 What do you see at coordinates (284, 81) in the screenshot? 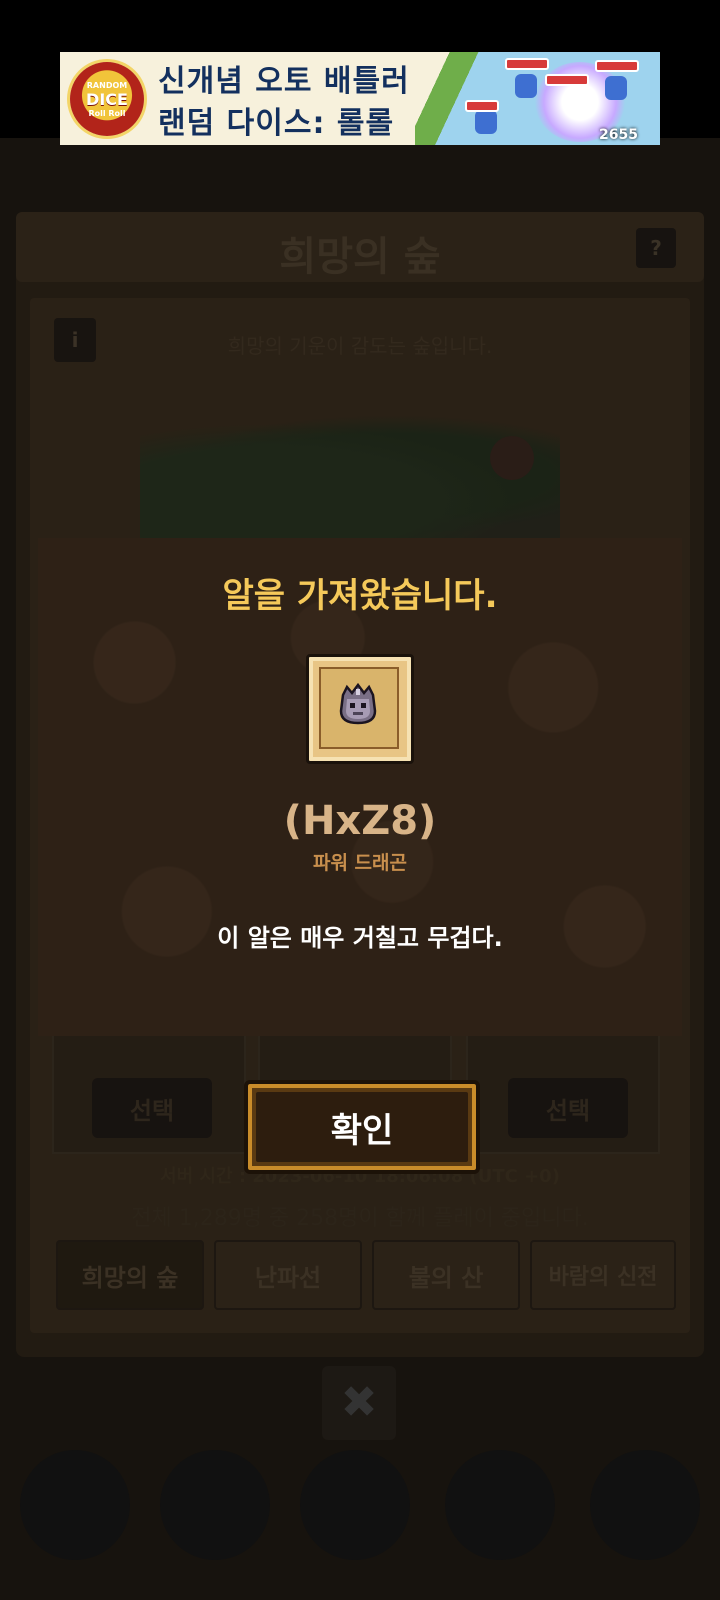
I see `ad-headline: 신개념 오토 배틀러` at bounding box center [284, 81].